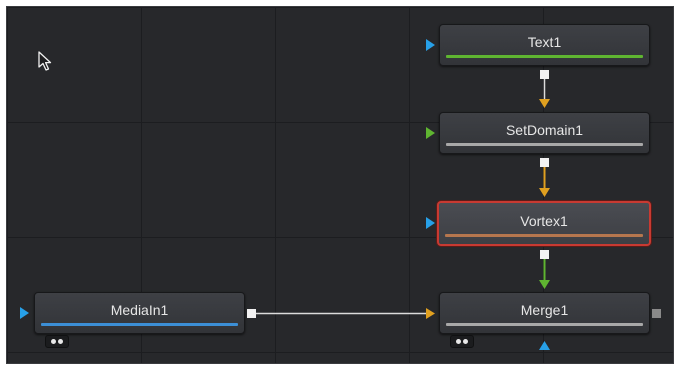 Image resolution: width=682 pixels, height=367 pixels. Describe the element at coordinates (544, 324) in the screenshot. I see `node-merge1-color-bar` at that location.